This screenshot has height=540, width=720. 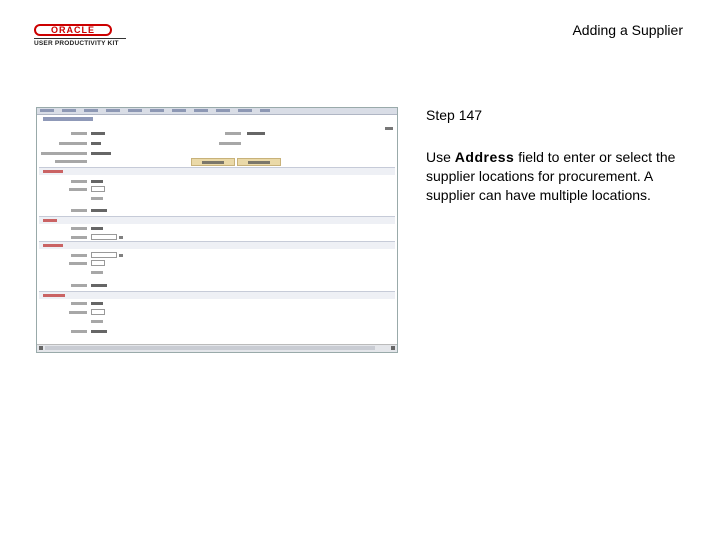 I want to click on logo-divider, so click(x=80, y=38).